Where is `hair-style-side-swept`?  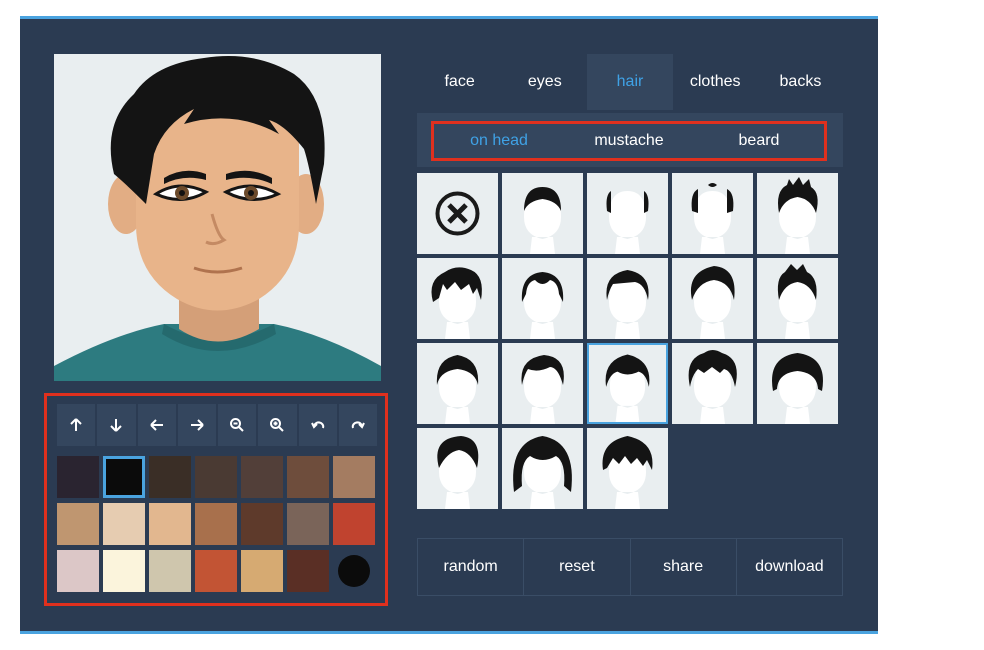 hair-style-side-swept is located at coordinates (542, 383).